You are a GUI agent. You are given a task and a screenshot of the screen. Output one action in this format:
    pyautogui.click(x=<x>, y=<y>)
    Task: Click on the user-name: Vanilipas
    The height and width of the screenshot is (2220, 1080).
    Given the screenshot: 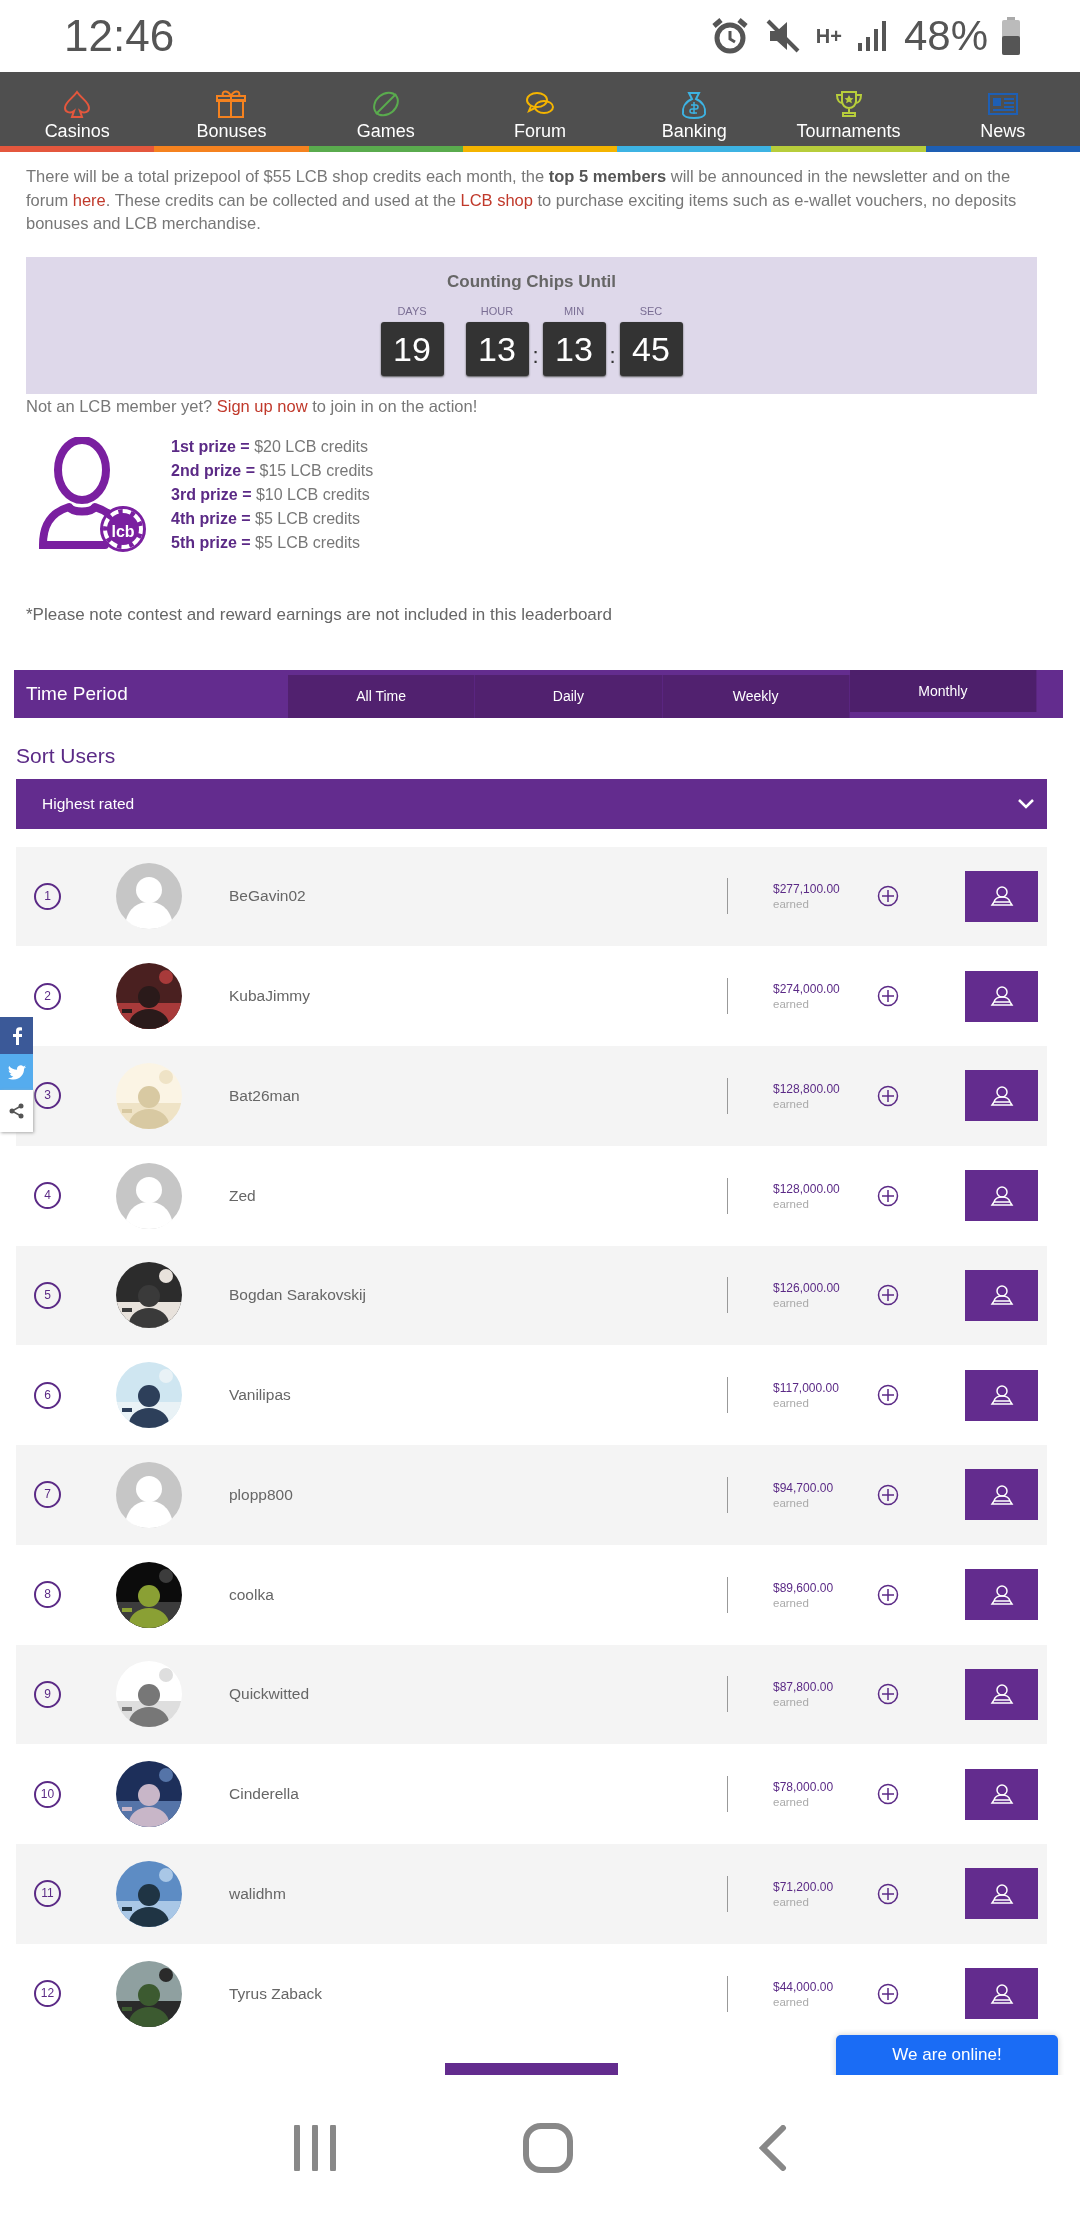 What is the action you would take?
    pyautogui.click(x=260, y=1395)
    